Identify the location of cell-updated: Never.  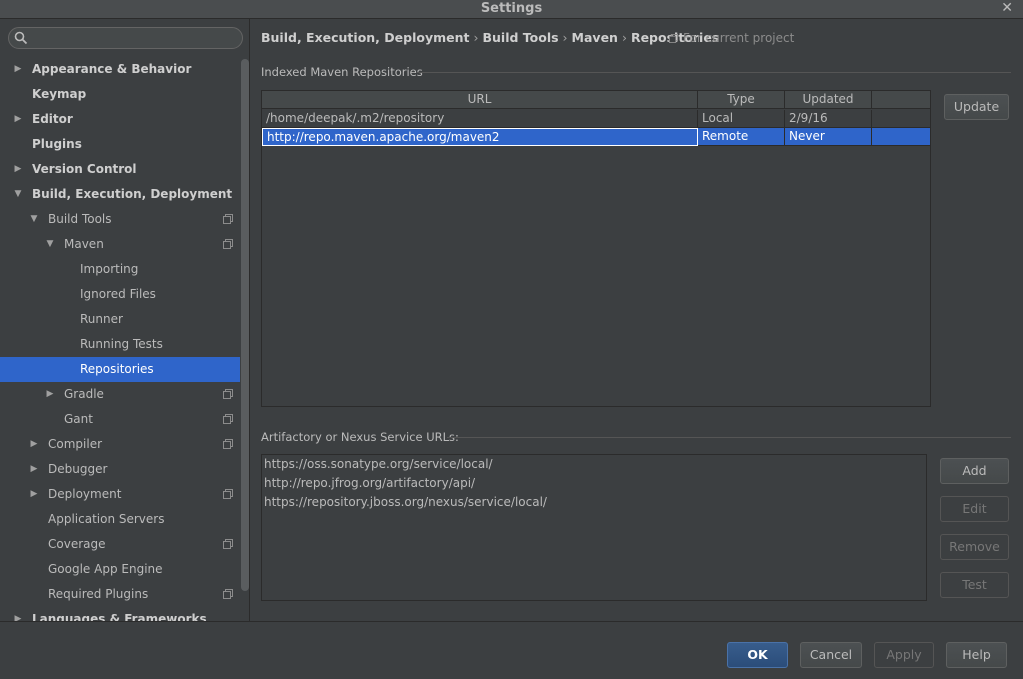
(828, 137).